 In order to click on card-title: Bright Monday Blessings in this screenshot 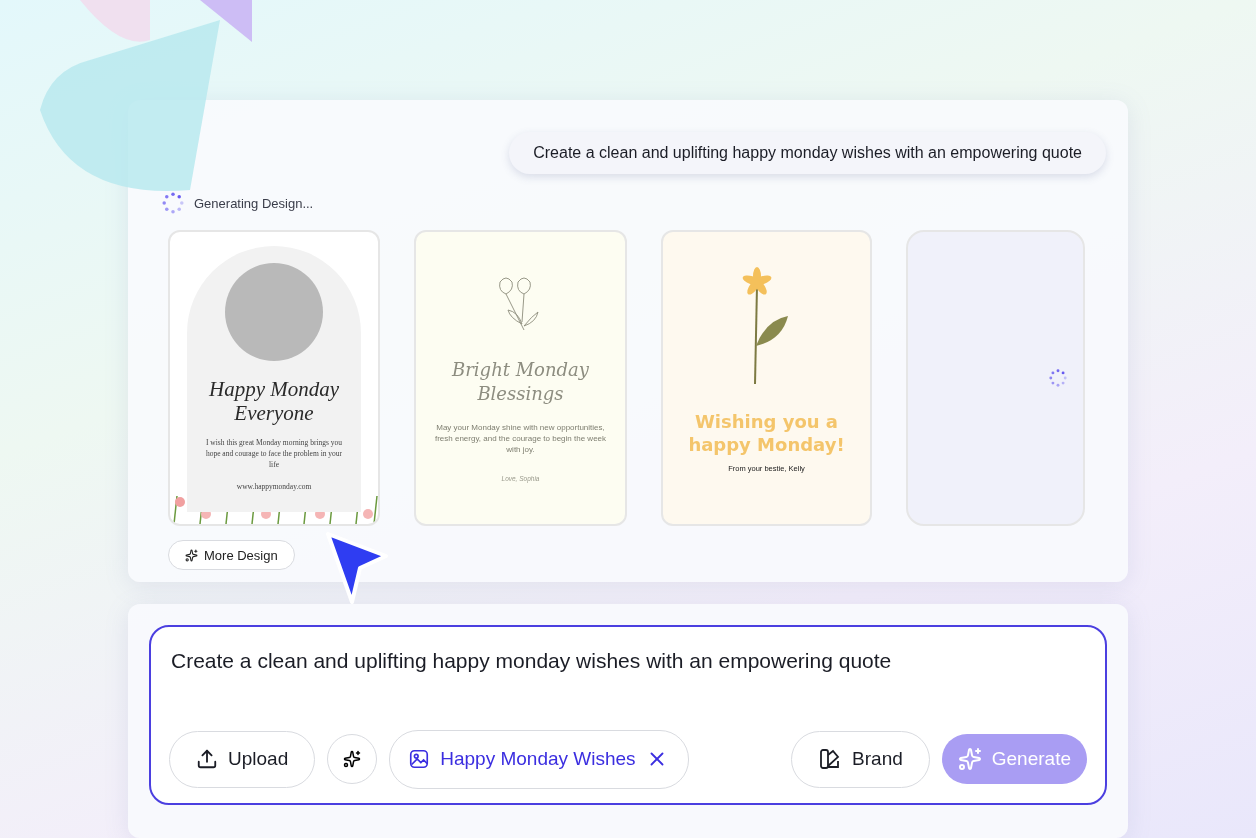, I will do `click(520, 382)`.